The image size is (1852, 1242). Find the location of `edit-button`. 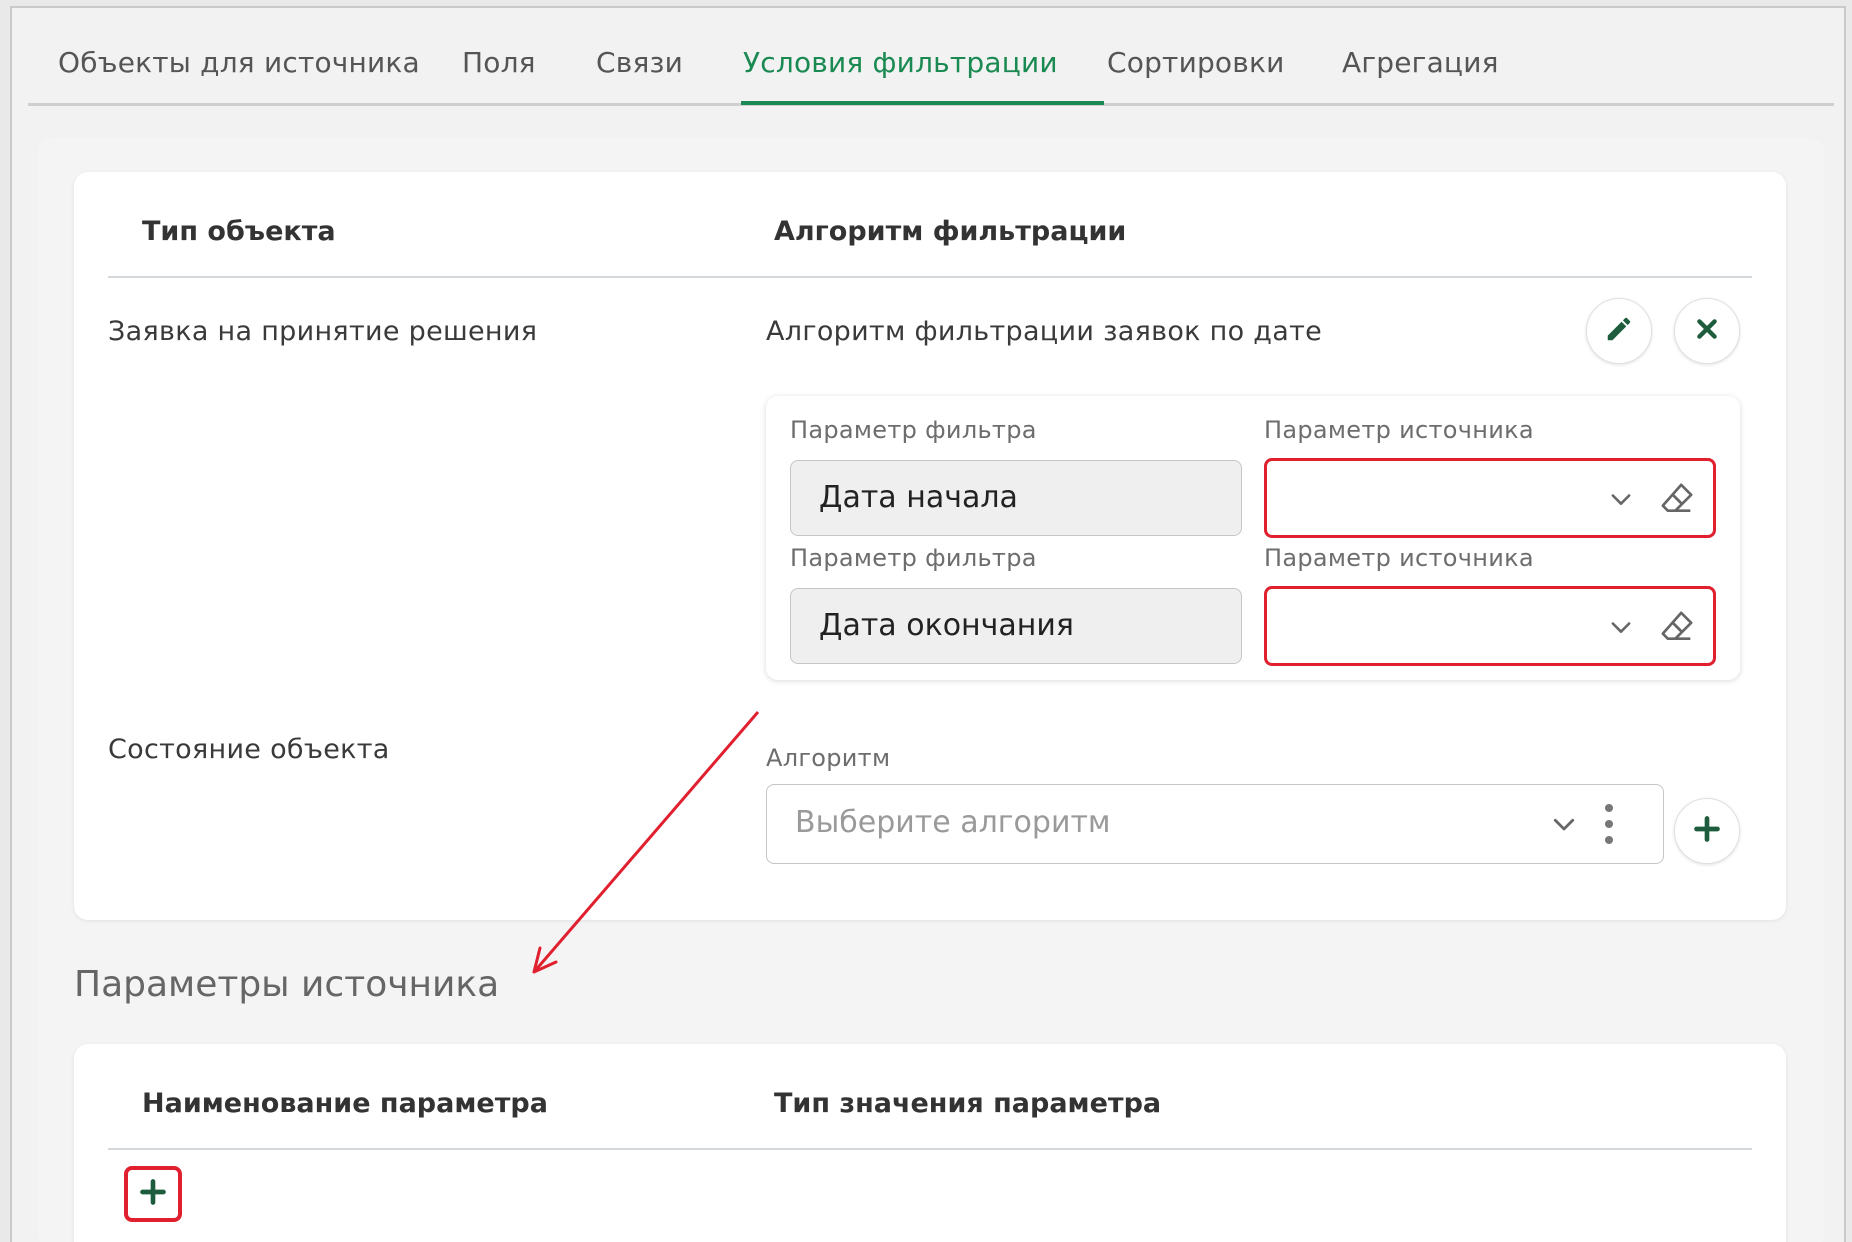

edit-button is located at coordinates (1619, 331).